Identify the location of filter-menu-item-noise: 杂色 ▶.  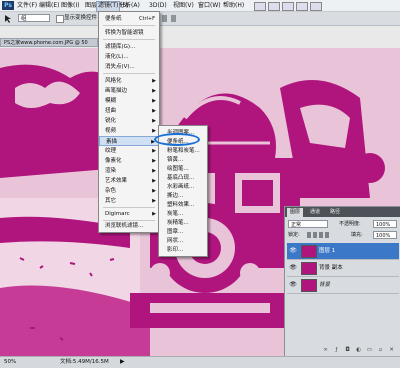
(129, 191).